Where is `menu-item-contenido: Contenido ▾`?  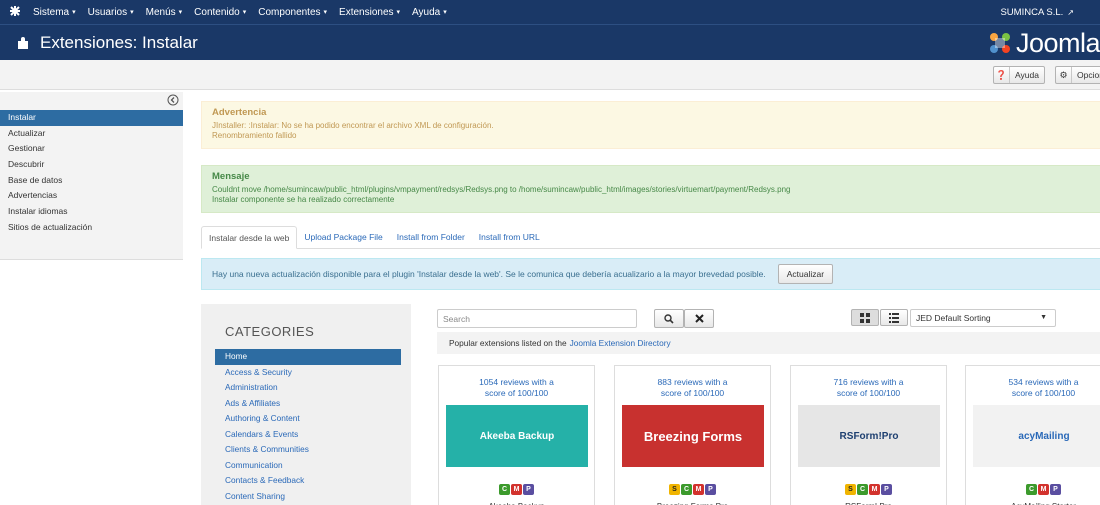 menu-item-contenido: Contenido ▾ is located at coordinates (220, 12).